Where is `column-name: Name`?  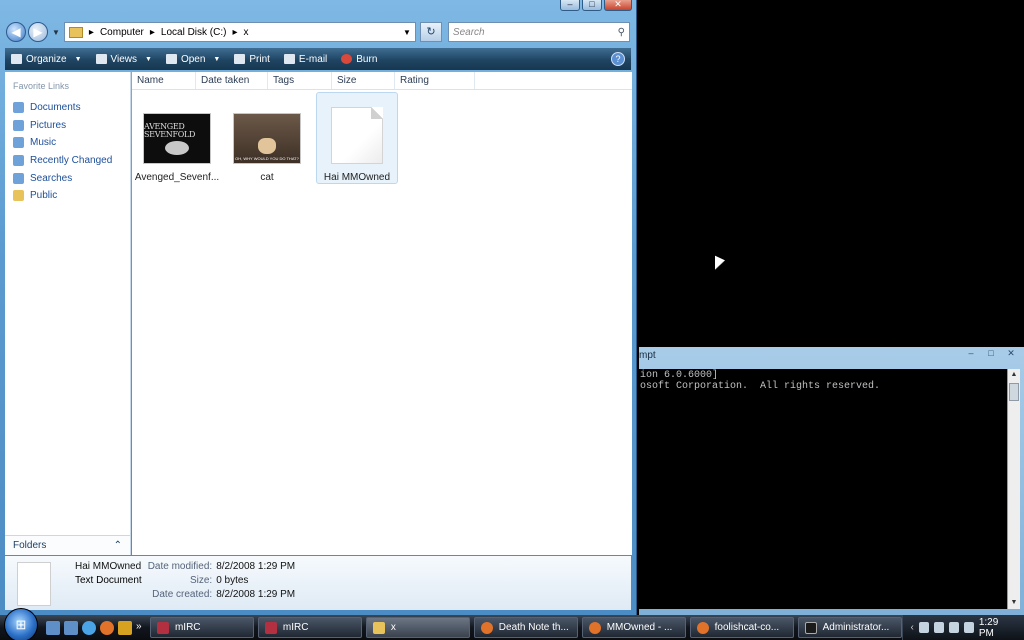
column-name: Name is located at coordinates (164, 80).